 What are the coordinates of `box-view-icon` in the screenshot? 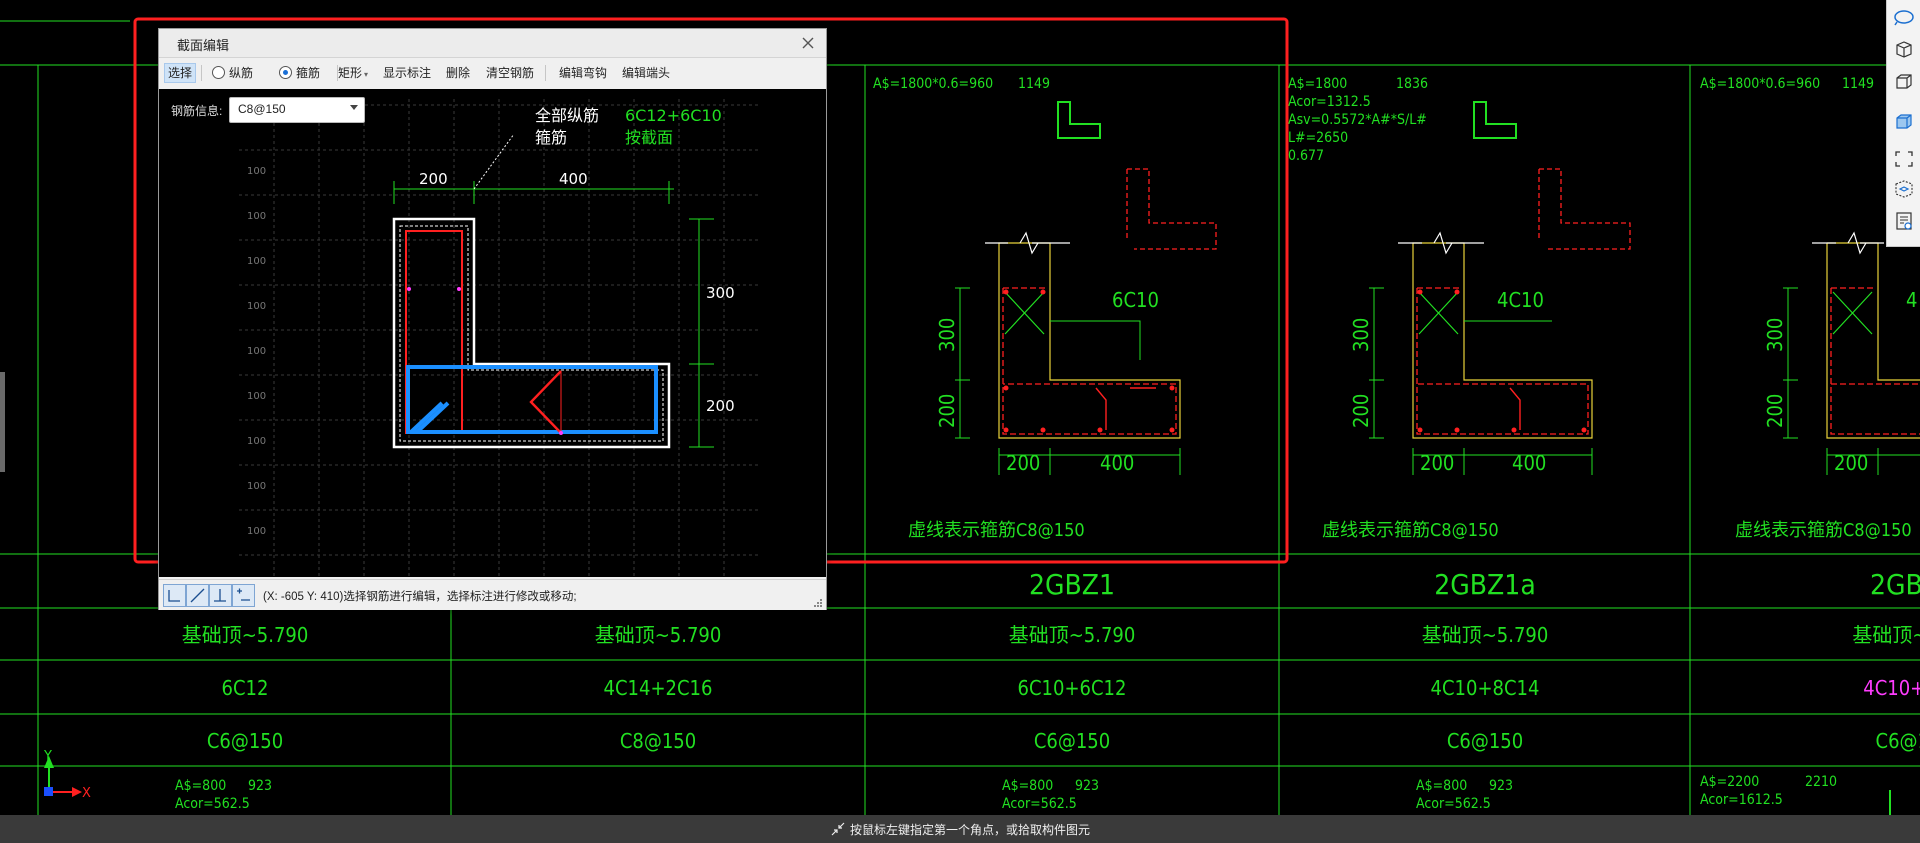 It's located at (1904, 81).